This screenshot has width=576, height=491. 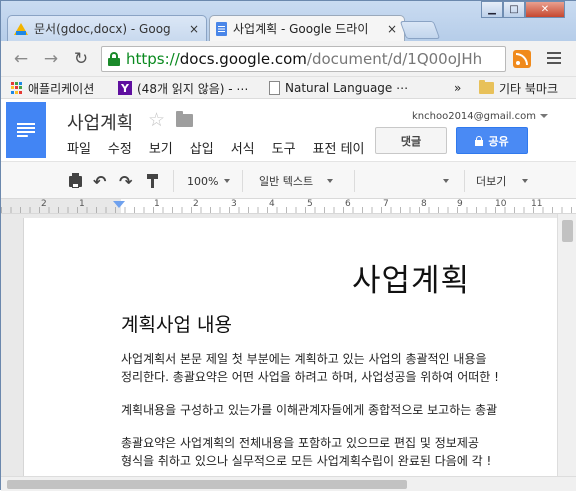 What do you see at coordinates (310, 204) in the screenshot?
I see `ruler-number: 5` at bounding box center [310, 204].